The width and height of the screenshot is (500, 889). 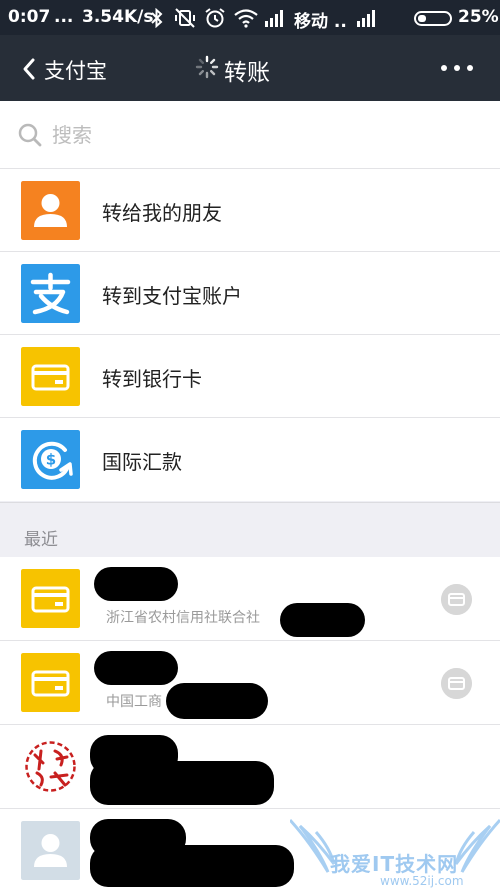 I want to click on network-speed: 3.54K/s, so click(x=118, y=17).